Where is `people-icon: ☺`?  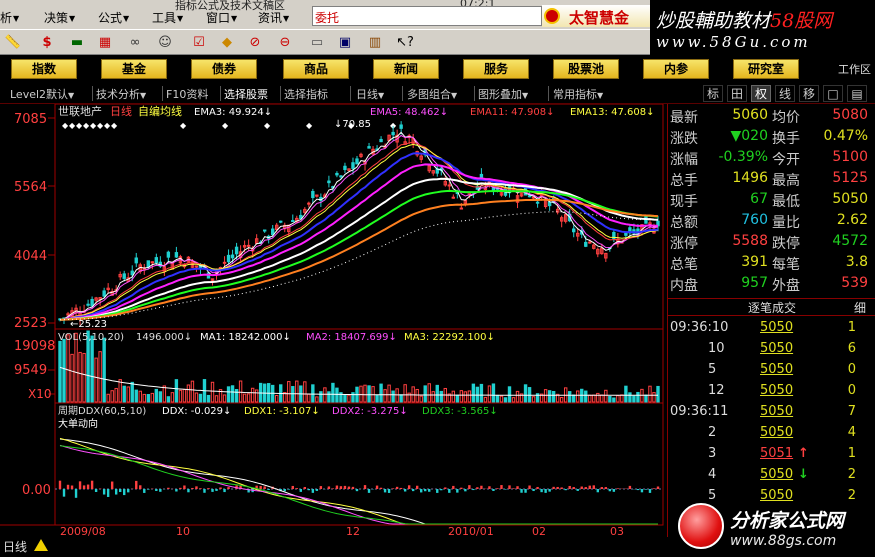 people-icon: ☺ is located at coordinates (165, 43).